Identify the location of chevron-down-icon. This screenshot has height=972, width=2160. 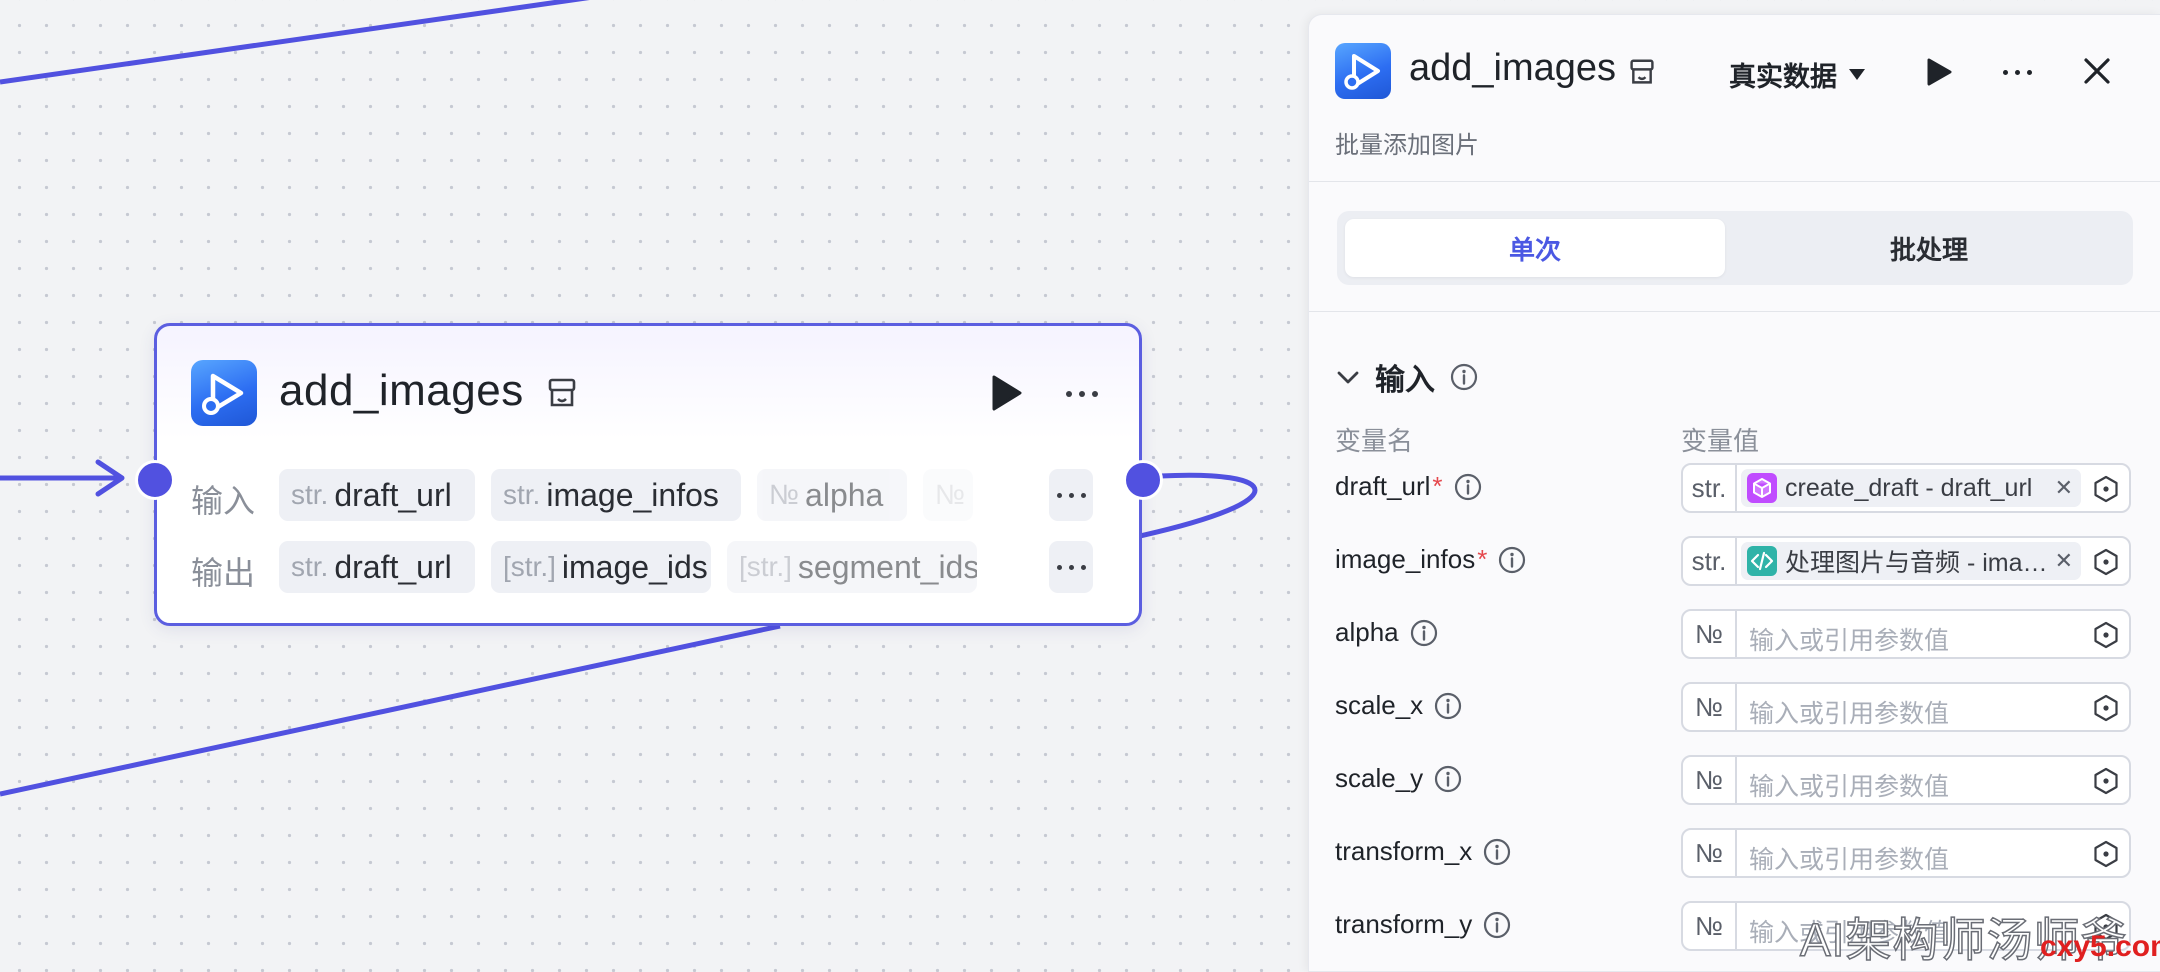
(1348, 377).